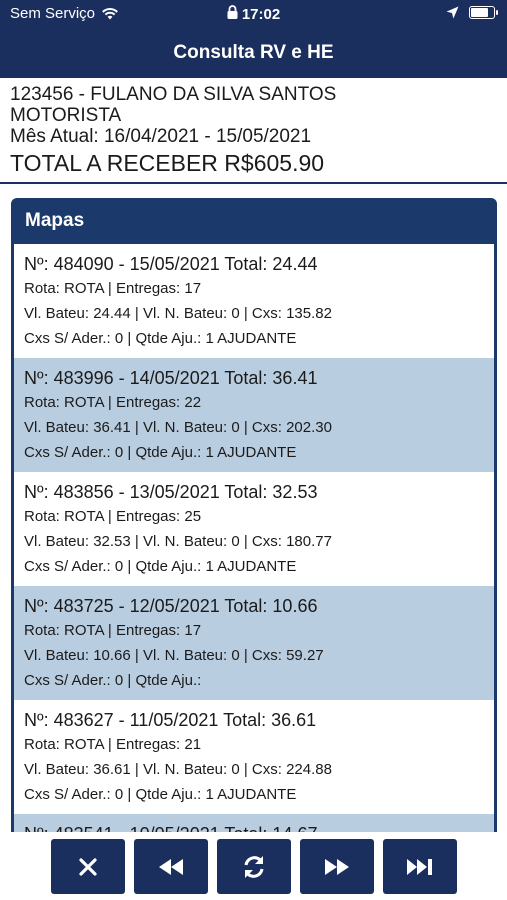 The width and height of the screenshot is (507, 900). I want to click on fast-forward-icon, so click(337, 866).